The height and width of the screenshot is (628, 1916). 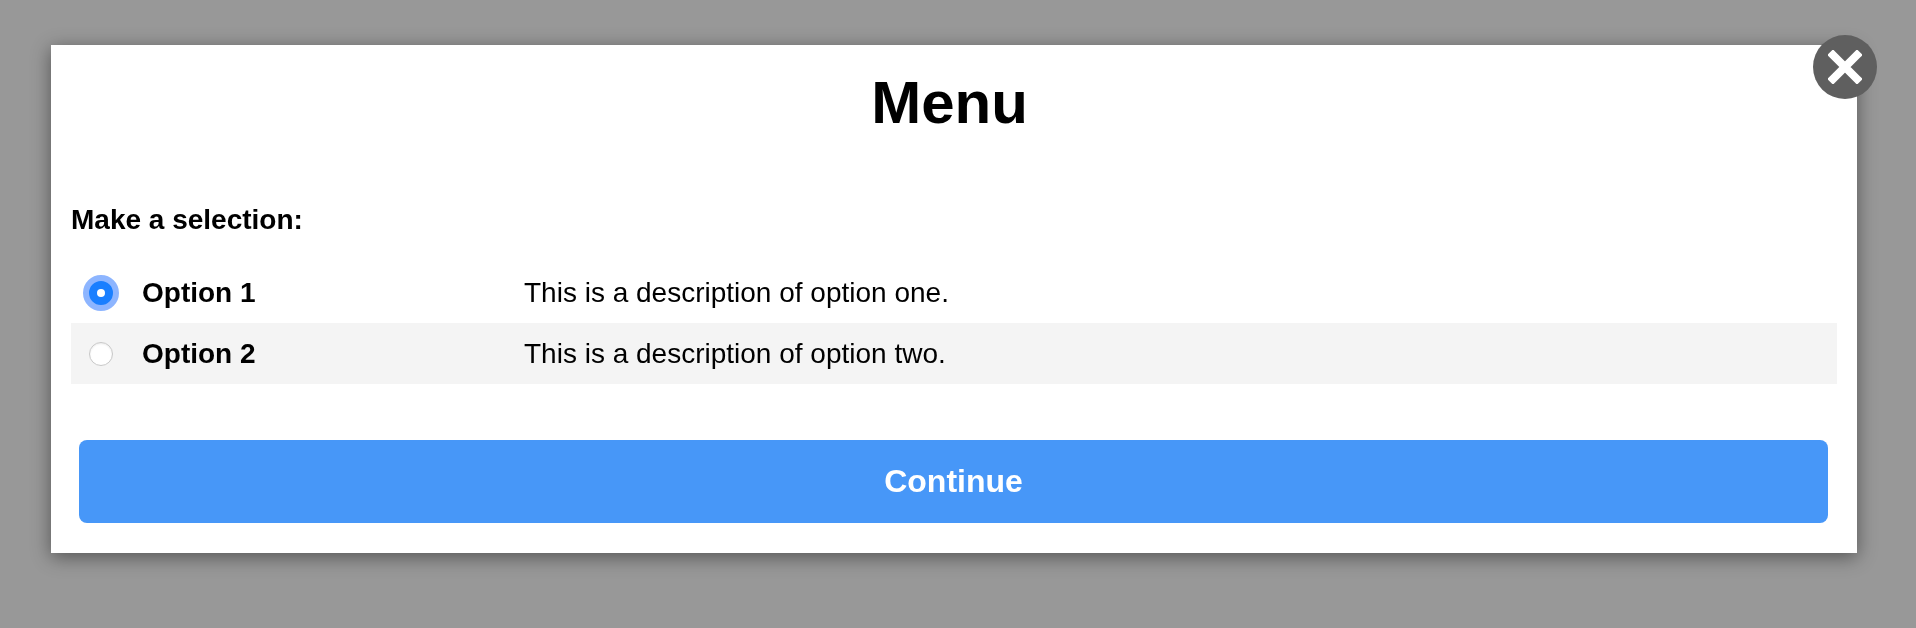 I want to click on dialog-title: Menu, so click(x=949, y=103).